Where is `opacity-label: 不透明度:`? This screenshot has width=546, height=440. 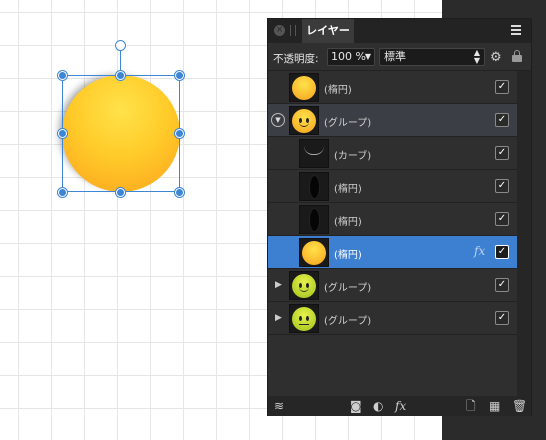 opacity-label: 不透明度: is located at coordinates (296, 59).